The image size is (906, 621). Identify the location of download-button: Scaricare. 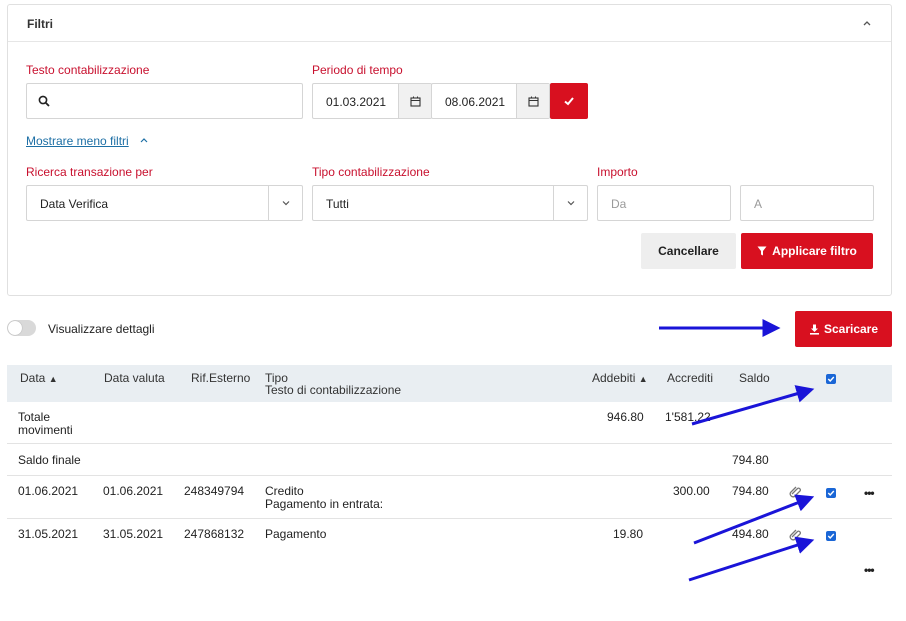
(843, 329).